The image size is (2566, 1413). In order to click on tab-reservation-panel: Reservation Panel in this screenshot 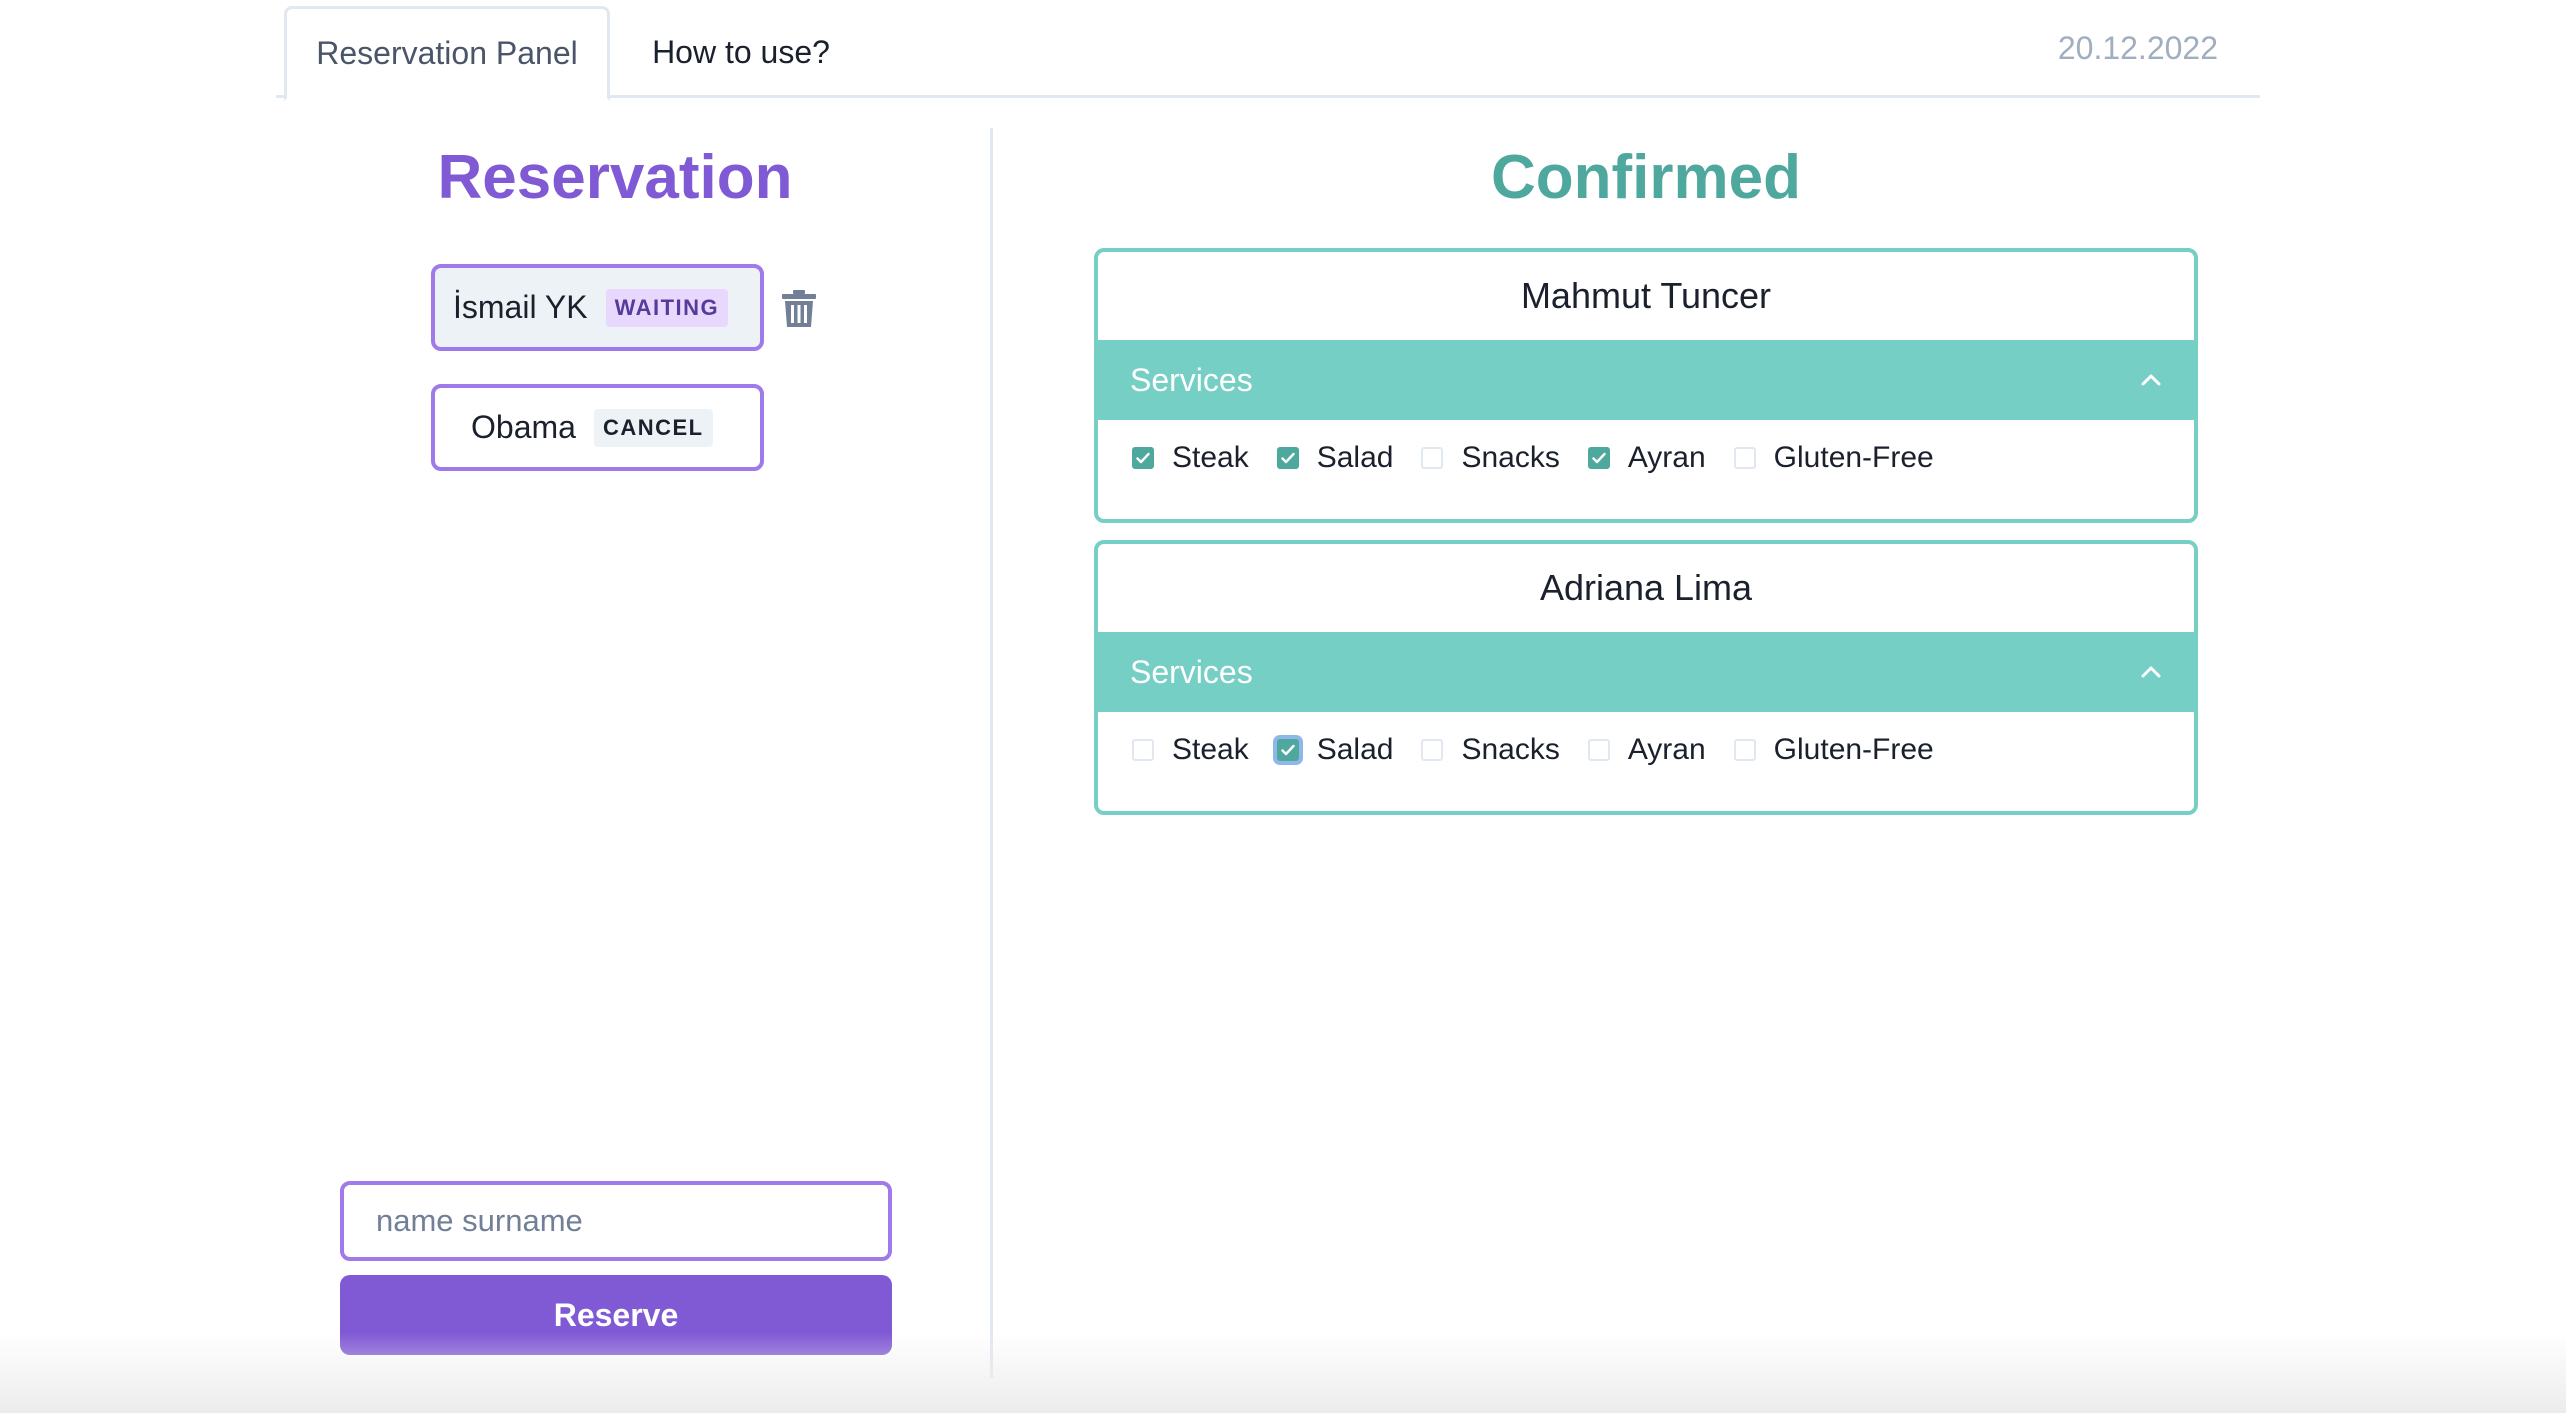, I will do `click(447, 53)`.